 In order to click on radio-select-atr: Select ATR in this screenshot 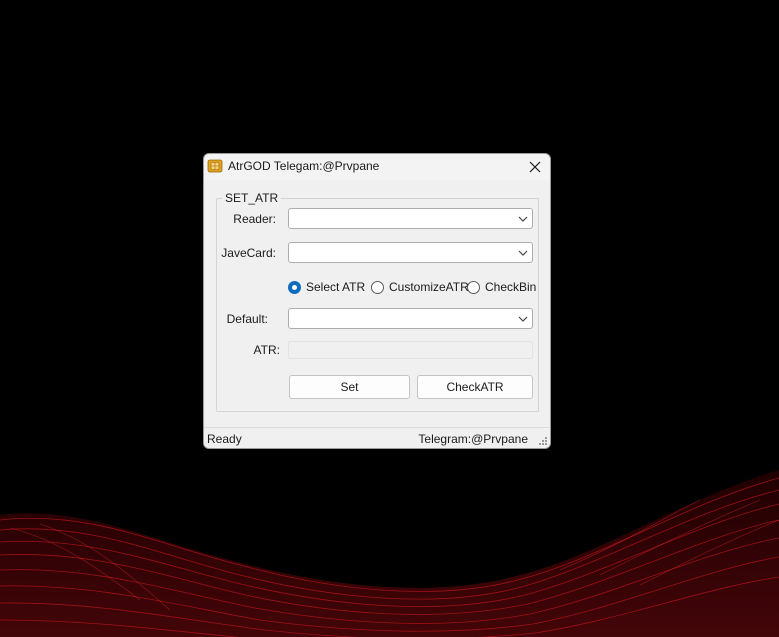, I will do `click(326, 287)`.